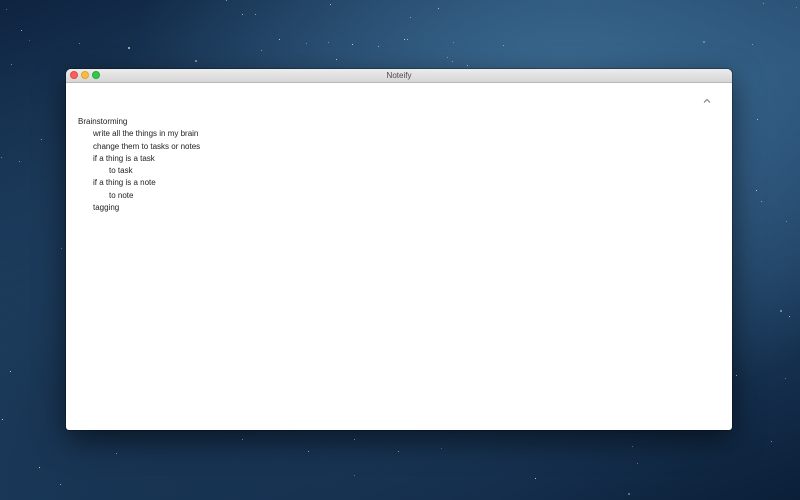 The height and width of the screenshot is (500, 800). Describe the element at coordinates (139, 134) in the screenshot. I see `outline-item: write all the things in my brain` at that location.